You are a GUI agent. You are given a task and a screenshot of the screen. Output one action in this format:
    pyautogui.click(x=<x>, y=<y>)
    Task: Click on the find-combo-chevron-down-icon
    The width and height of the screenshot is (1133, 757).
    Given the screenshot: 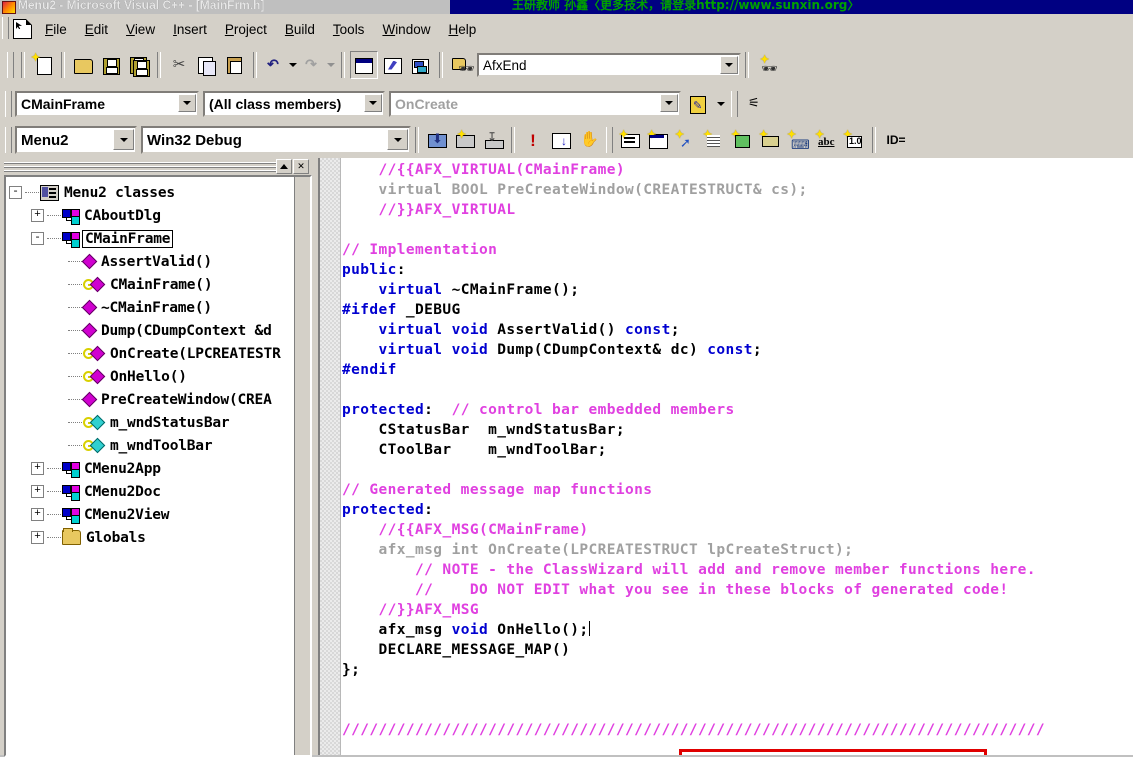 What is the action you would take?
    pyautogui.click(x=729, y=65)
    